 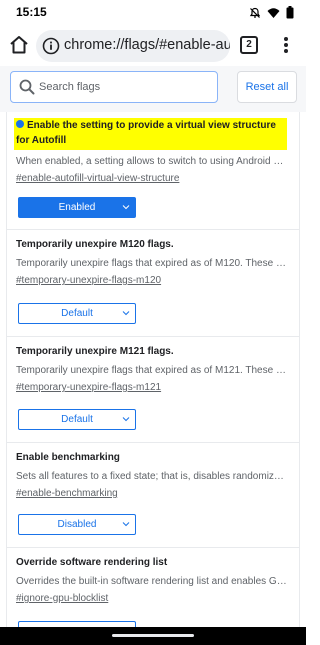 What do you see at coordinates (153, 13) in the screenshot?
I see `status-bar: 15:15` at bounding box center [153, 13].